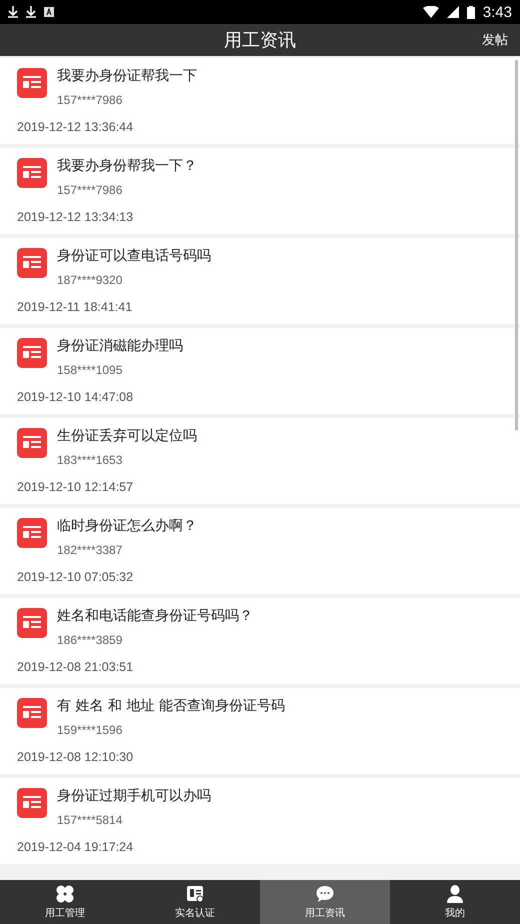  Describe the element at coordinates (75, 668) in the screenshot. I see `post-time: 2019-12-08 21:03:51` at that location.